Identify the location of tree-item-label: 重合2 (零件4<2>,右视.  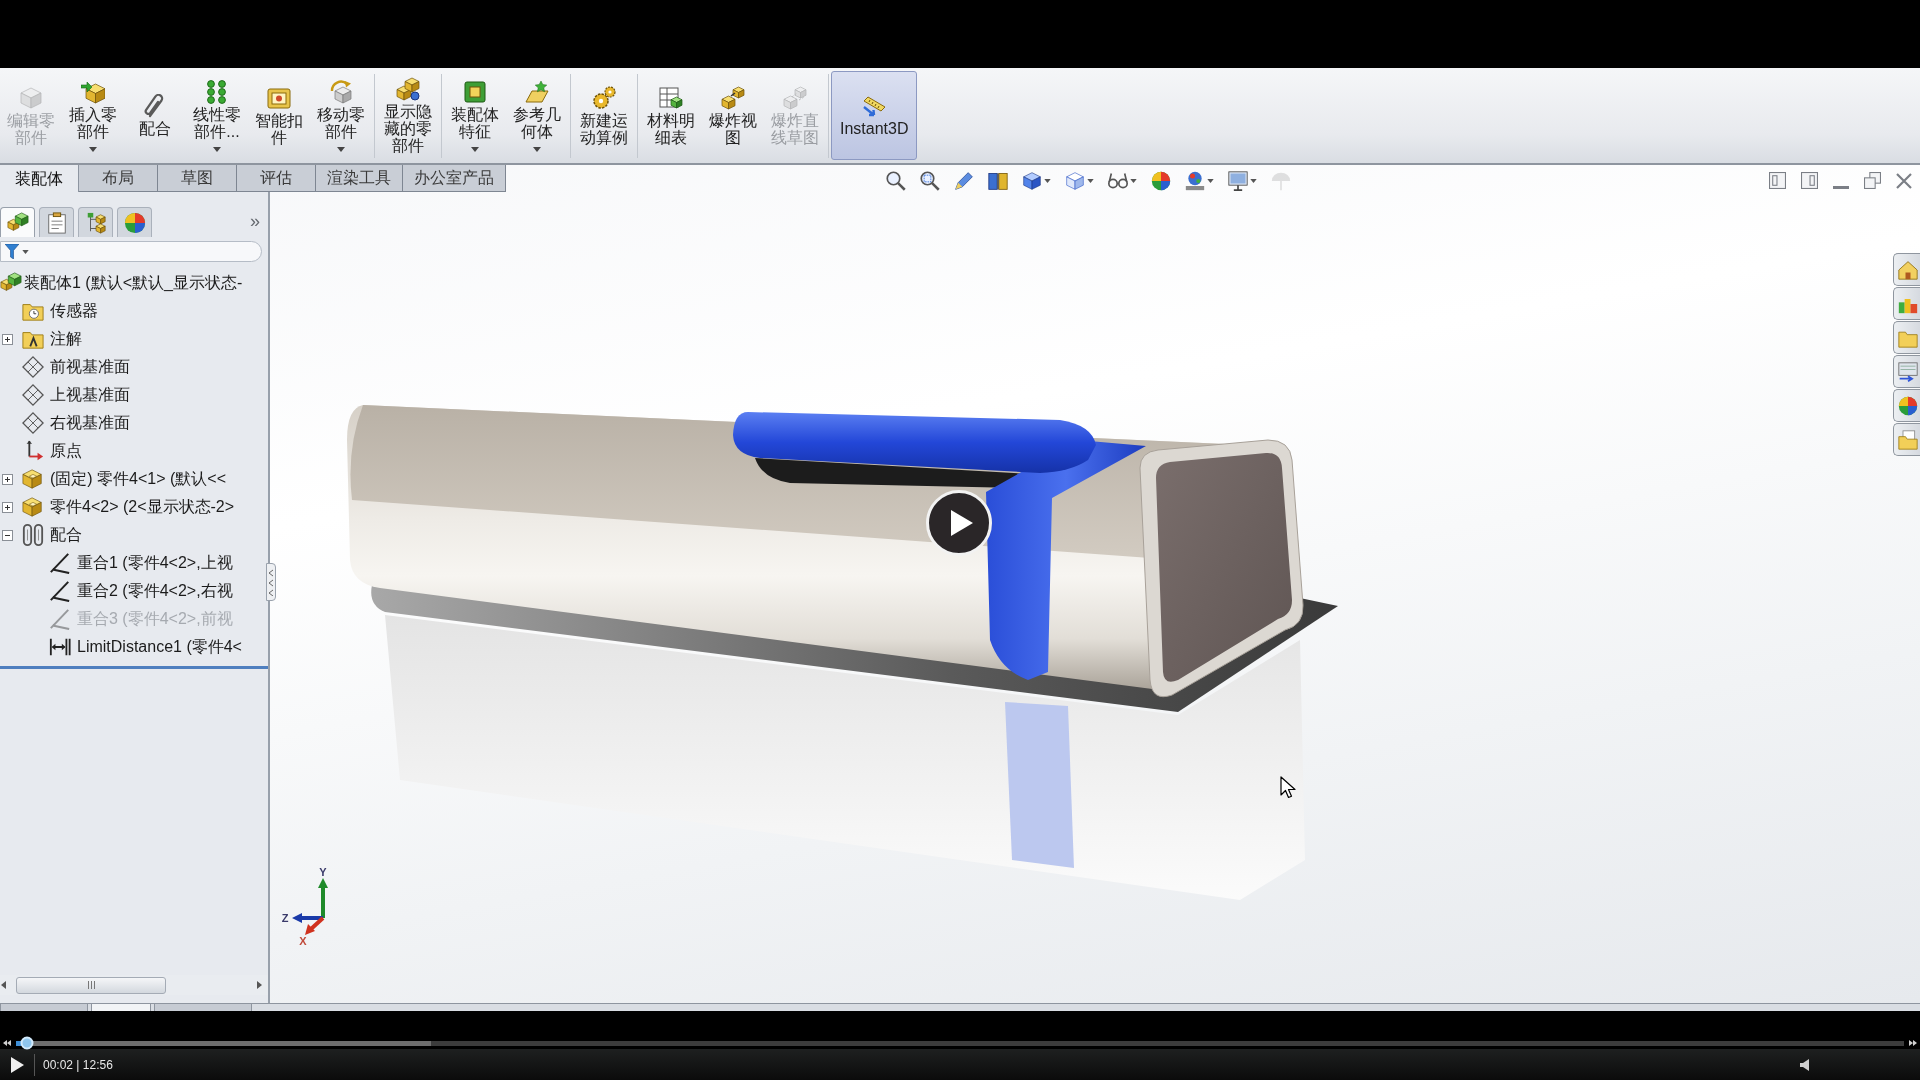
(155, 591).